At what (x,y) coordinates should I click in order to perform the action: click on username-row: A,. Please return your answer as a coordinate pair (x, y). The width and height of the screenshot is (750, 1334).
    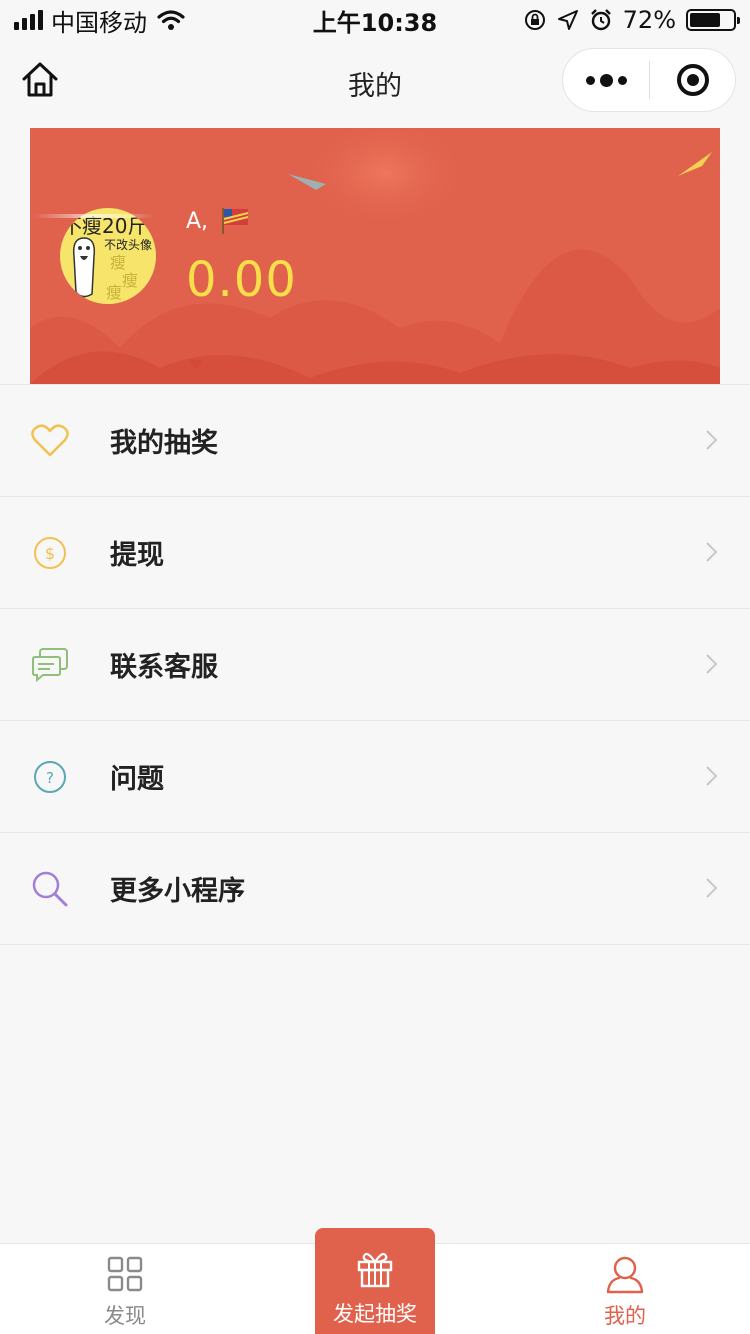
    Looking at the image, I should click on (218, 221).